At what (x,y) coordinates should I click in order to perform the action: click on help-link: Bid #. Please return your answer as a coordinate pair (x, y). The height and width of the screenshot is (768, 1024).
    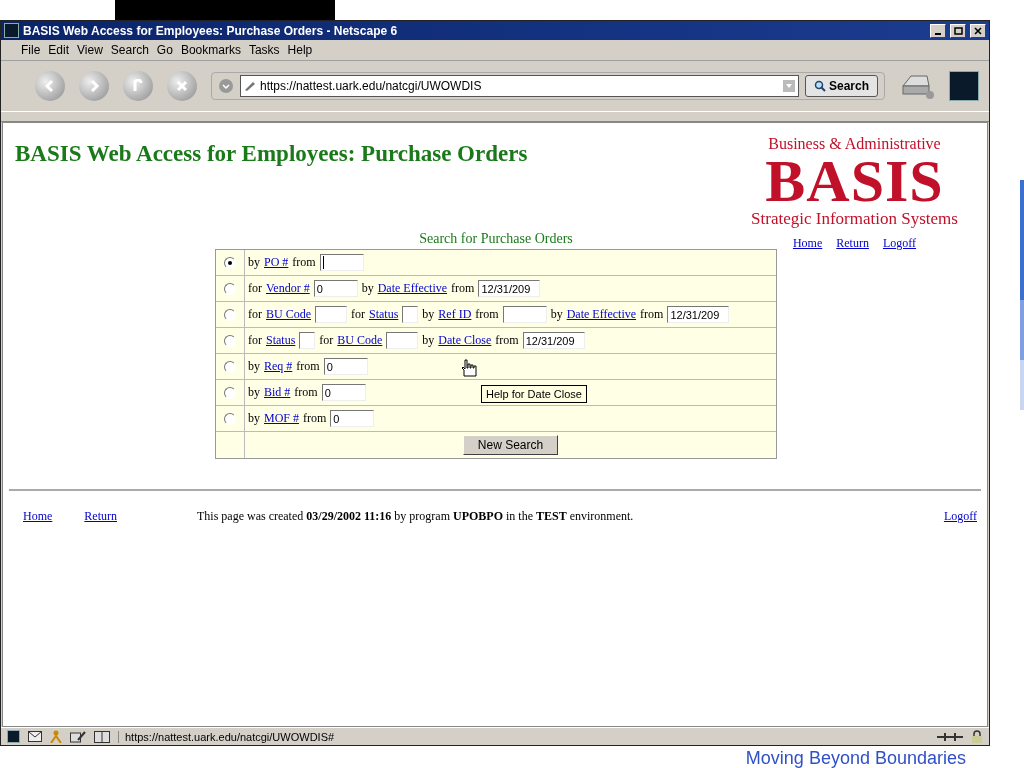
    Looking at the image, I should click on (277, 392).